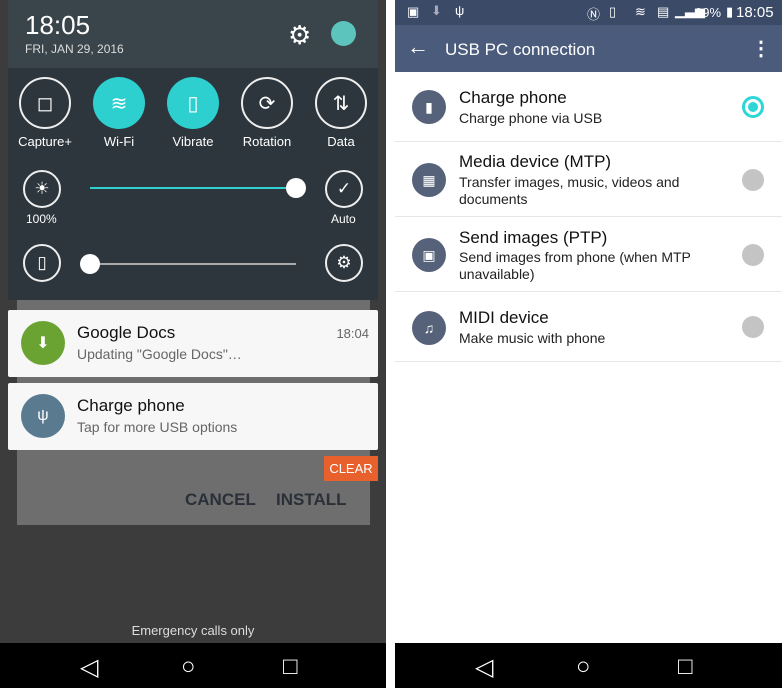  What do you see at coordinates (193, 630) in the screenshot?
I see `emergency-calls-text: Emergency calls only` at bounding box center [193, 630].